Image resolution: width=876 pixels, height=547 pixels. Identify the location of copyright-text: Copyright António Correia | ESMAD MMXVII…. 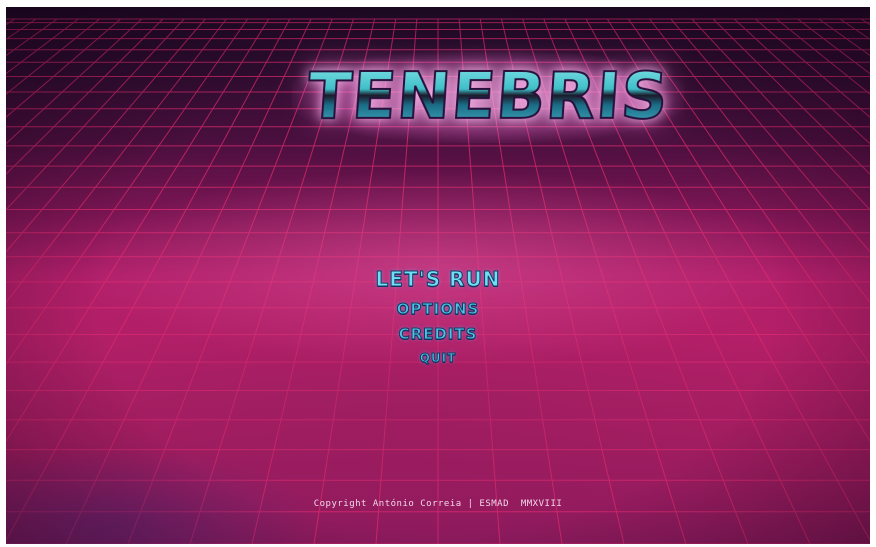
(438, 504).